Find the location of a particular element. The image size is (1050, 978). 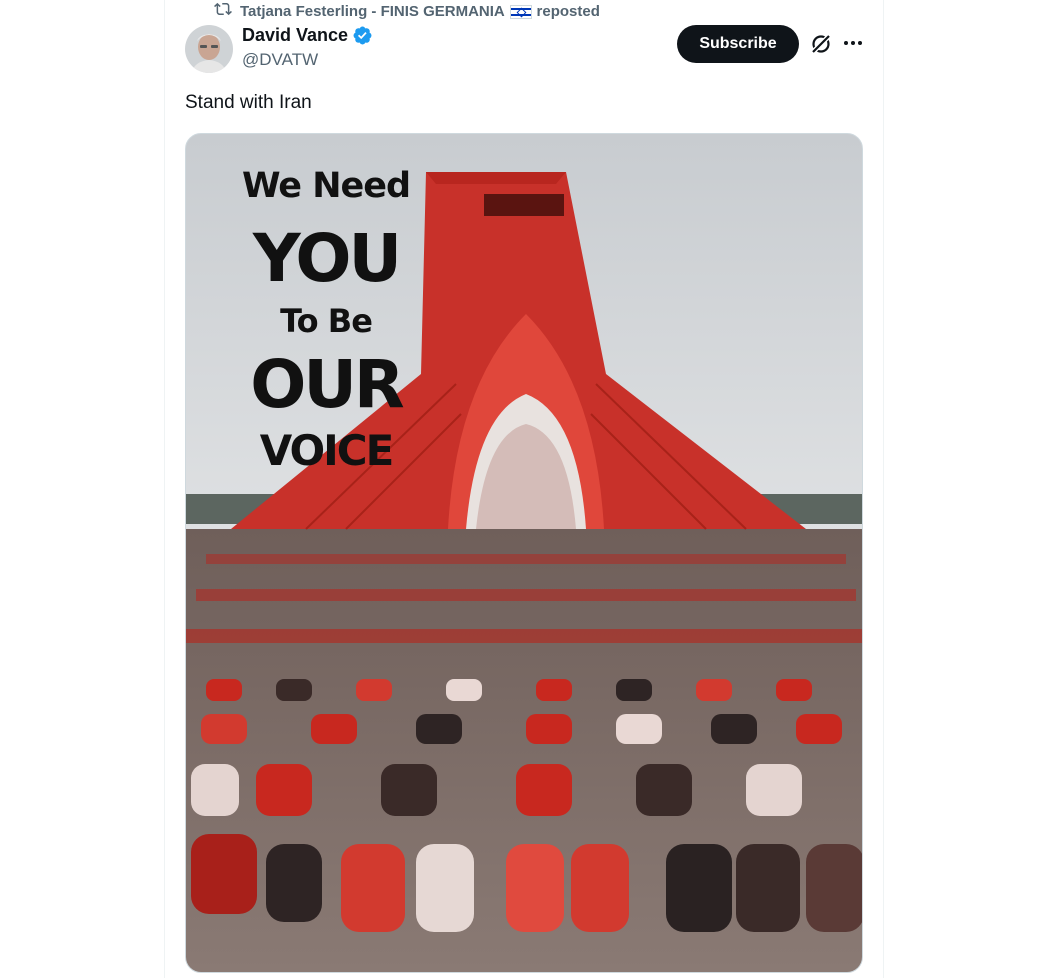

reposter-name: Tatjana Festerling - FINIS GERMANIA is located at coordinates (372, 11).